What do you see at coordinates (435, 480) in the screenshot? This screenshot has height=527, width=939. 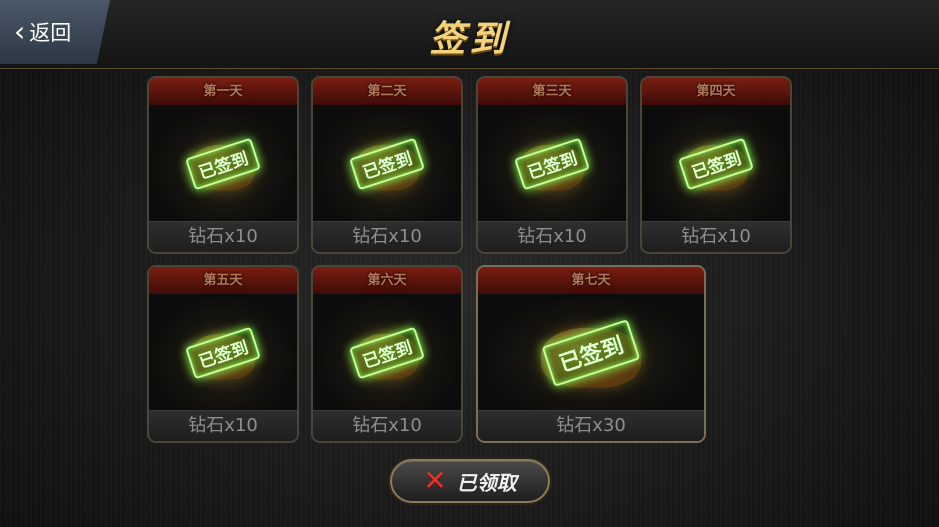 I see `close-x-icon: ✕` at bounding box center [435, 480].